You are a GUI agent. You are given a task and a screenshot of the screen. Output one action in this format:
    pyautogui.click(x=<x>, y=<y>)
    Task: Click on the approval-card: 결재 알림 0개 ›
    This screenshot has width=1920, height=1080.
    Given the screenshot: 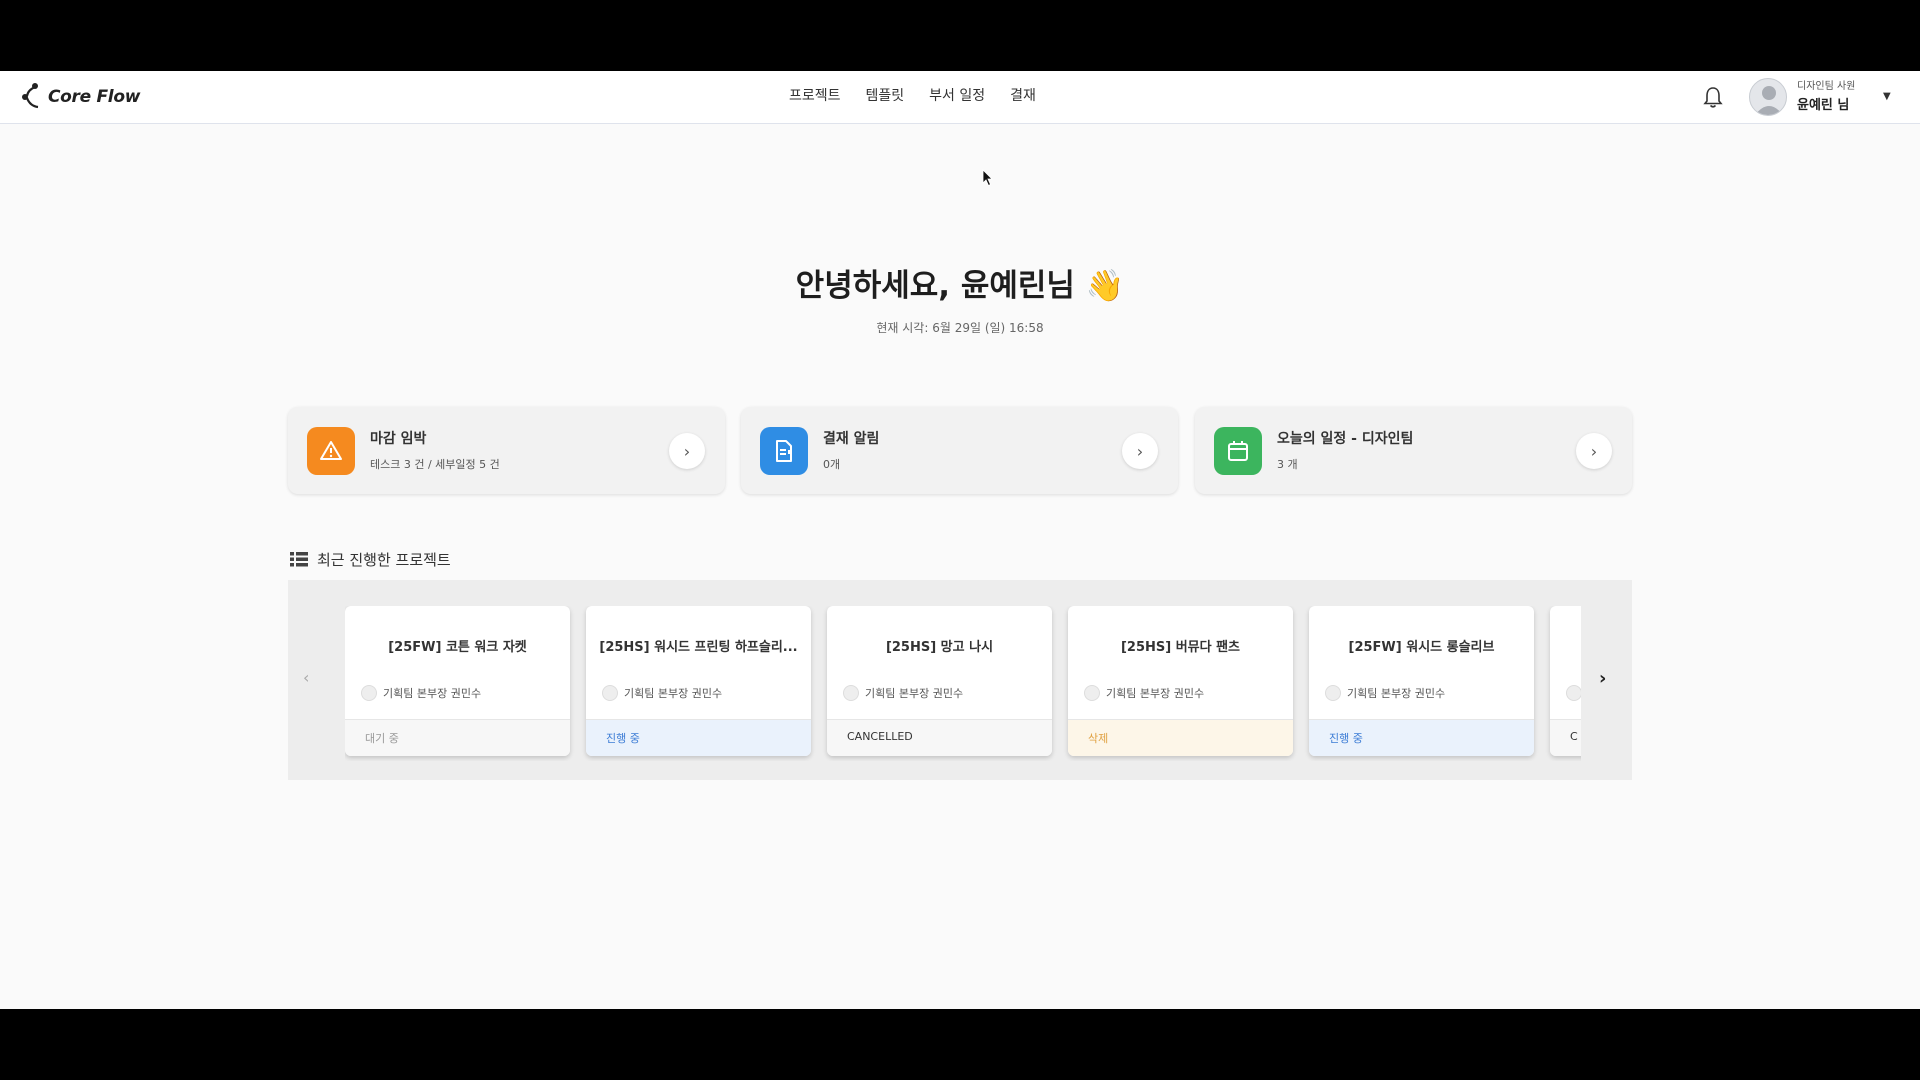 What is the action you would take?
    pyautogui.click(x=959, y=450)
    